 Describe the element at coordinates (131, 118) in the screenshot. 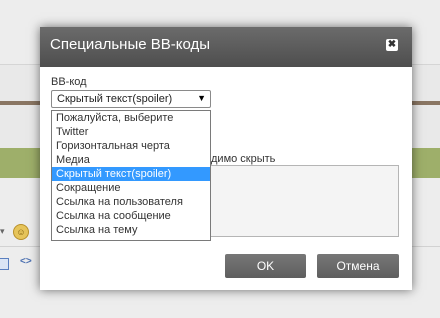

I see `dropdown-option: Пожалуйста, выберите` at that location.